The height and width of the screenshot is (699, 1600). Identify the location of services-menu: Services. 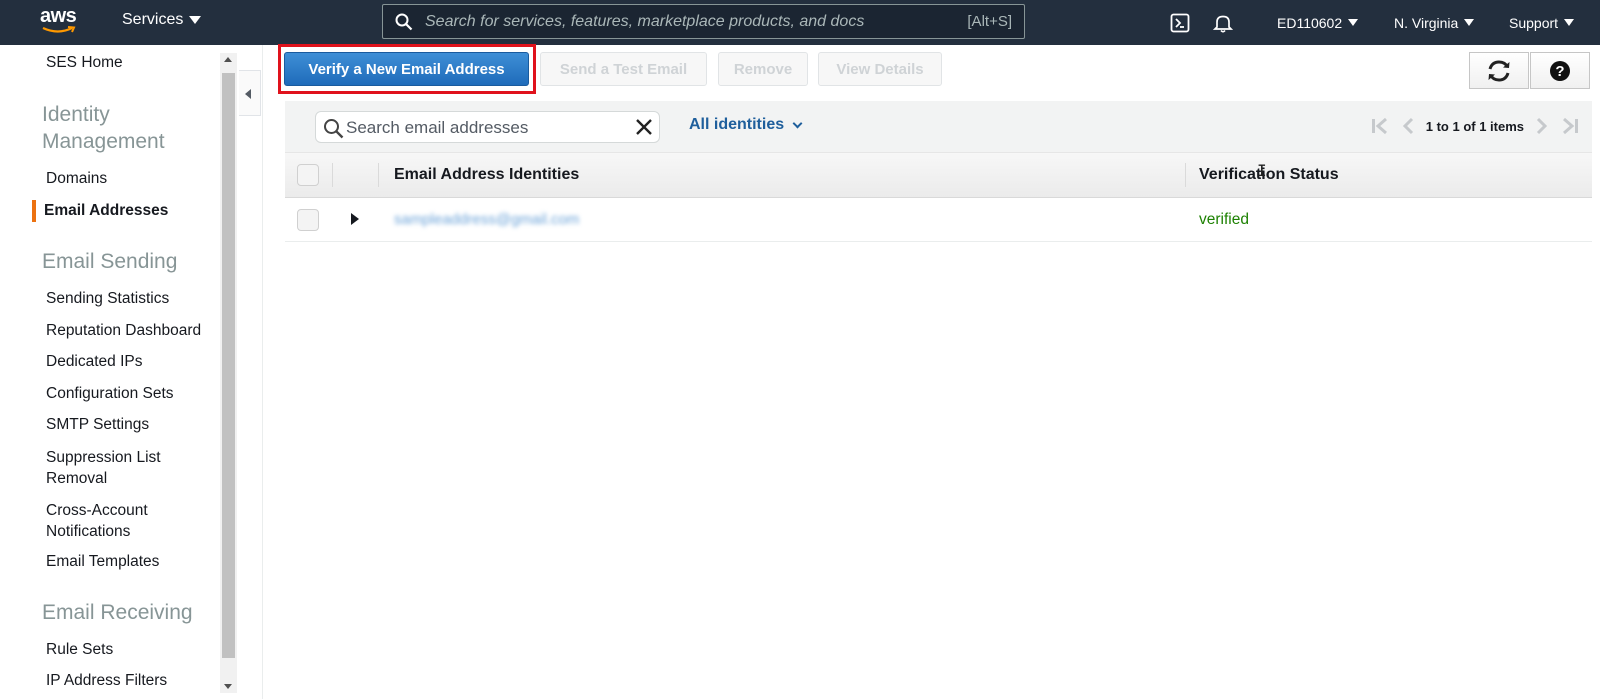
(162, 20).